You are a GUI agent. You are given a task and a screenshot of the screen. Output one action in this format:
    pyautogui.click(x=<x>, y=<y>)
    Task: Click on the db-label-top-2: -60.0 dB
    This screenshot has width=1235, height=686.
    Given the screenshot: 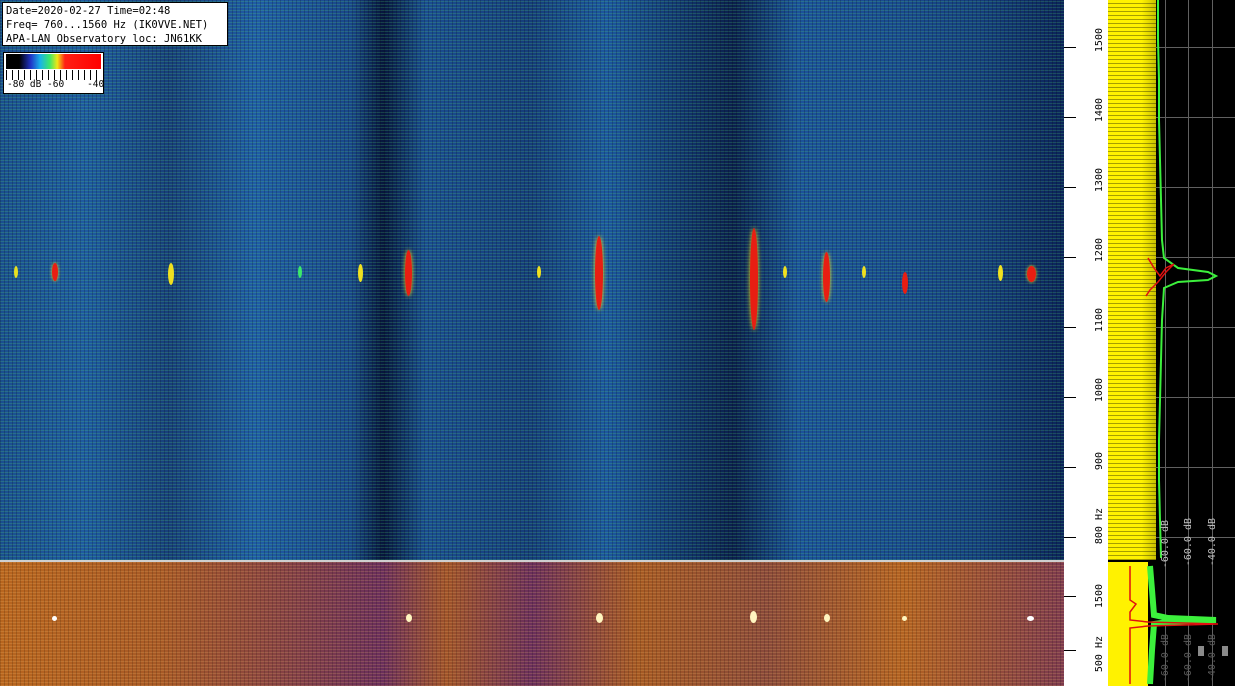 What is the action you would take?
    pyautogui.click(x=1188, y=542)
    